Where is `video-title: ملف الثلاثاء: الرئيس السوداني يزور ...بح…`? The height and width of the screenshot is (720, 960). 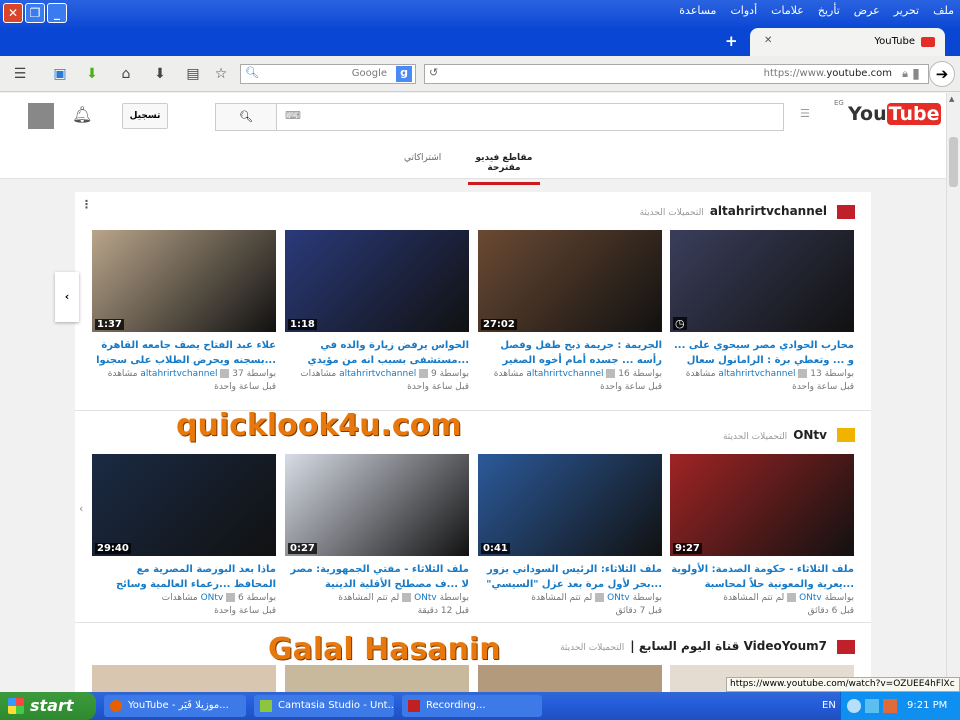
video-title: ملف الثلاثاء: الرئيس السوداني يزور ...بح… is located at coordinates (570, 577).